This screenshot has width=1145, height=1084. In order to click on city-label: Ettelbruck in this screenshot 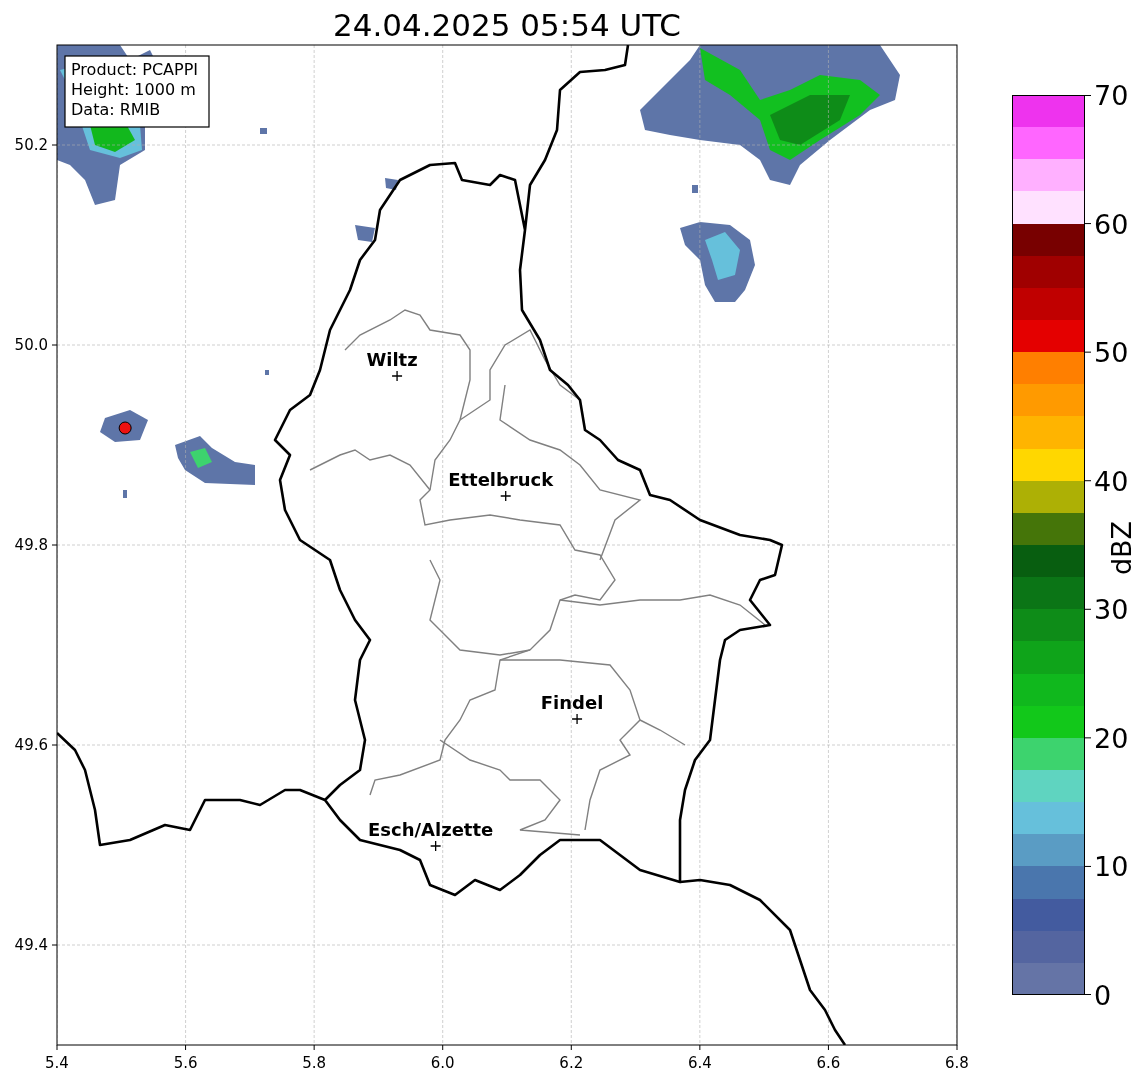, I will do `click(501, 479)`.